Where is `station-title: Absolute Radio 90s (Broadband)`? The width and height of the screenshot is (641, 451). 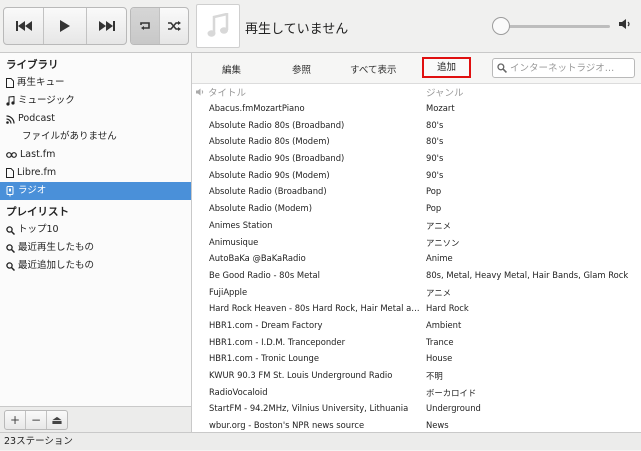 station-title: Absolute Radio 90s (Broadband) is located at coordinates (277, 158).